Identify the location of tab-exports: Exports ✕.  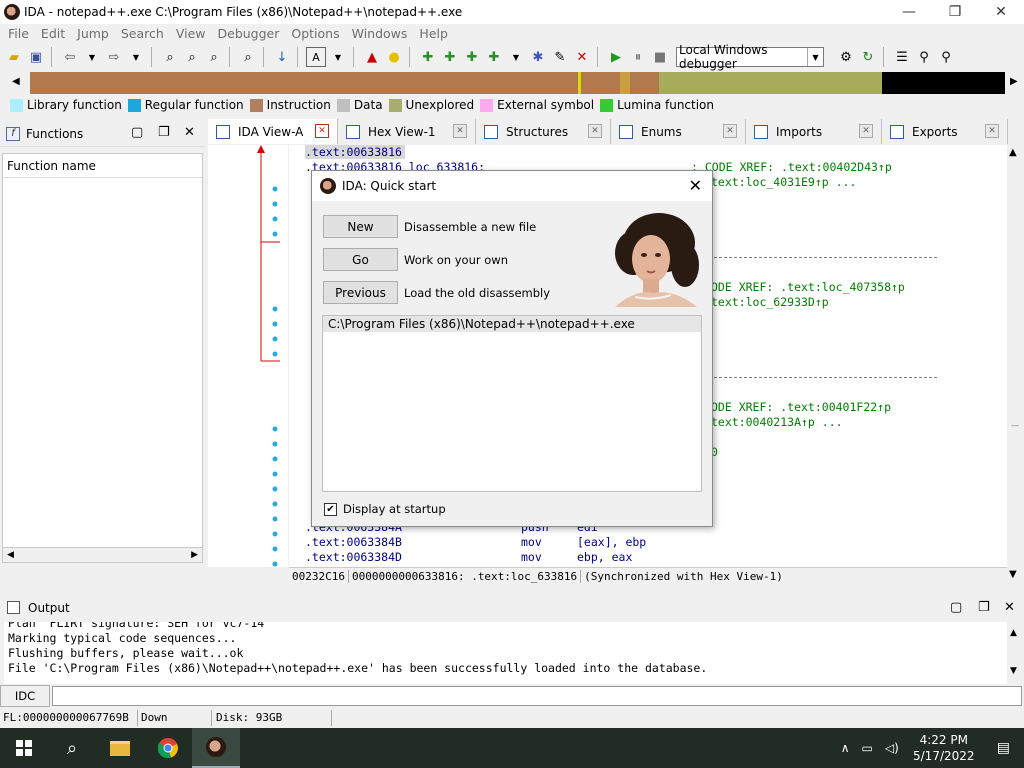
(945, 131).